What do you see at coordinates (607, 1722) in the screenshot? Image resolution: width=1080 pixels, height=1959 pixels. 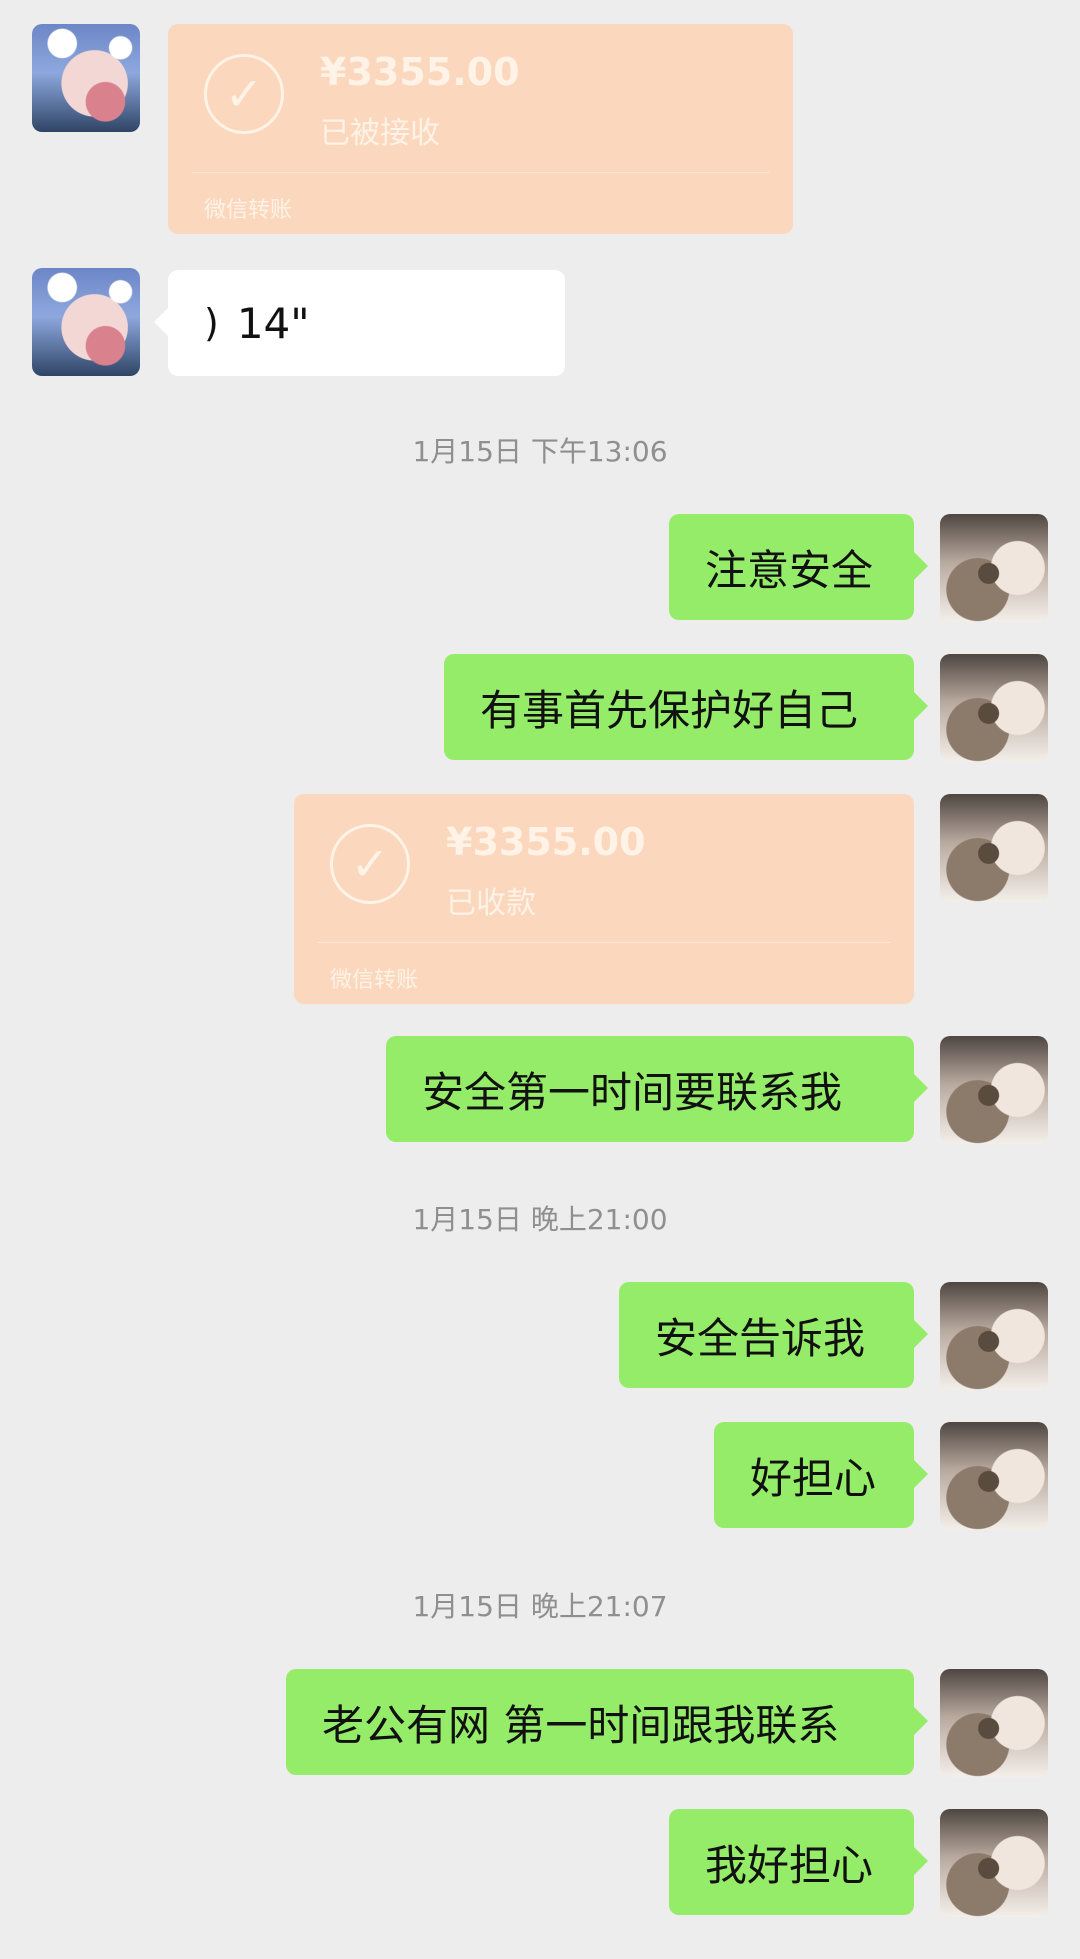 I see `text-message-bubble: 老公有网 第一时间跟我联系` at bounding box center [607, 1722].